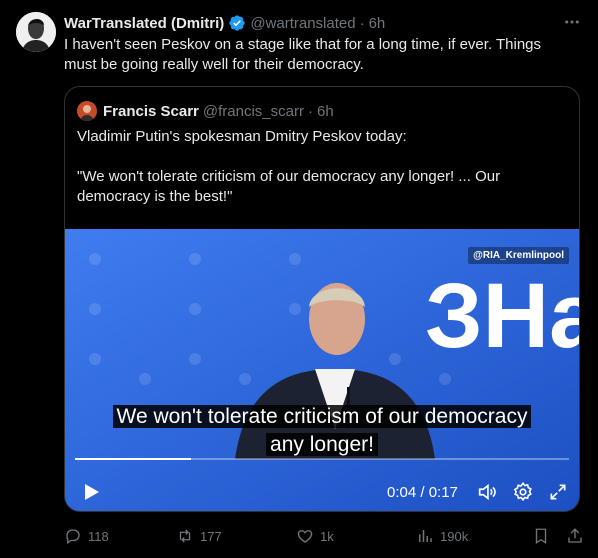  I want to click on backdrop-text: ЗНа, so click(502, 316).